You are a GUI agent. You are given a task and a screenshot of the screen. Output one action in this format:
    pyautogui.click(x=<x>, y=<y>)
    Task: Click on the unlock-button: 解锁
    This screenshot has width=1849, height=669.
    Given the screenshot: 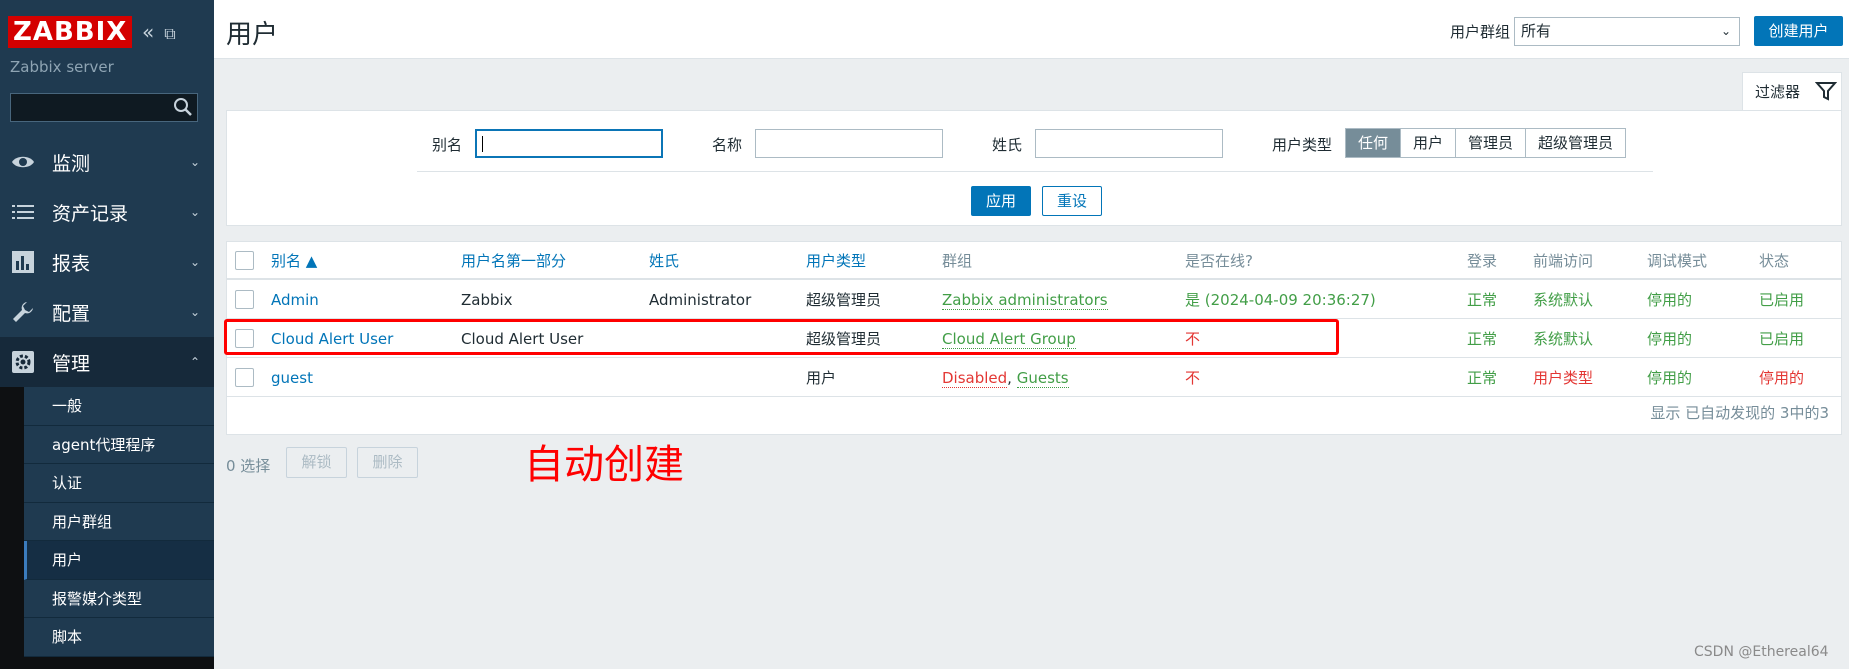 What is the action you would take?
    pyautogui.click(x=316, y=462)
    